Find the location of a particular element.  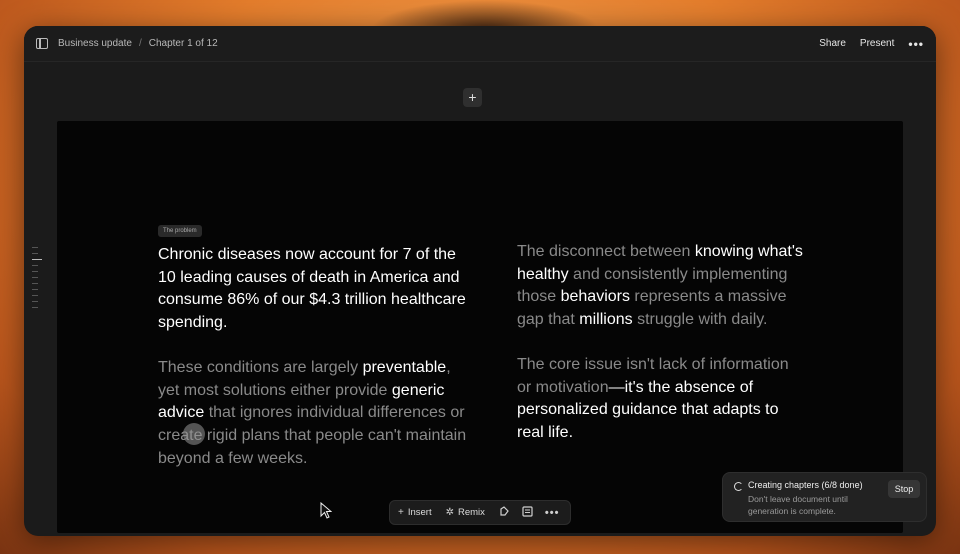

text-run: The disconnect between is located at coordinates (606, 251).